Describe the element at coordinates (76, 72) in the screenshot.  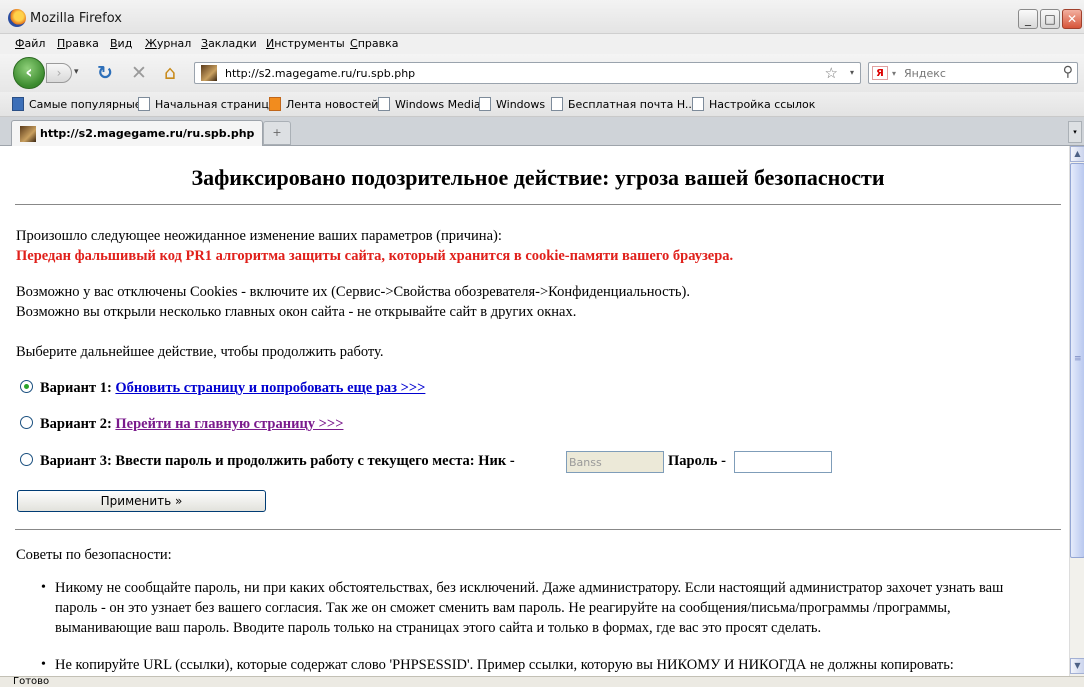
I see `history-dropdown-icon: ▾` at that location.